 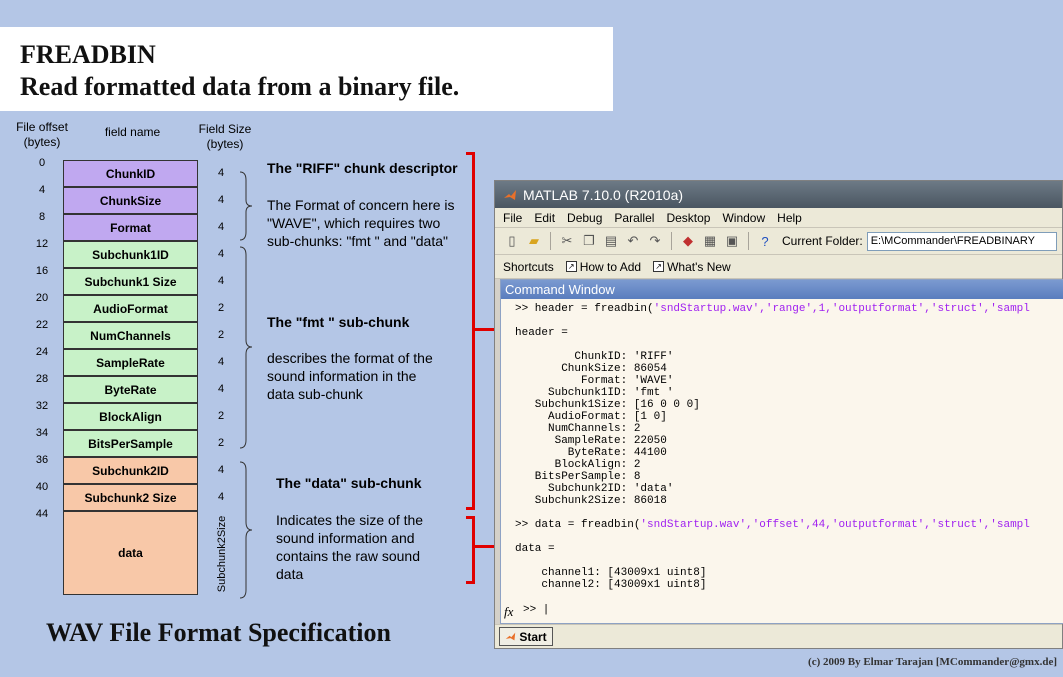 What do you see at coordinates (240, 86) in the screenshot?
I see `title-line2: Read formatted data from a binary file.` at bounding box center [240, 86].